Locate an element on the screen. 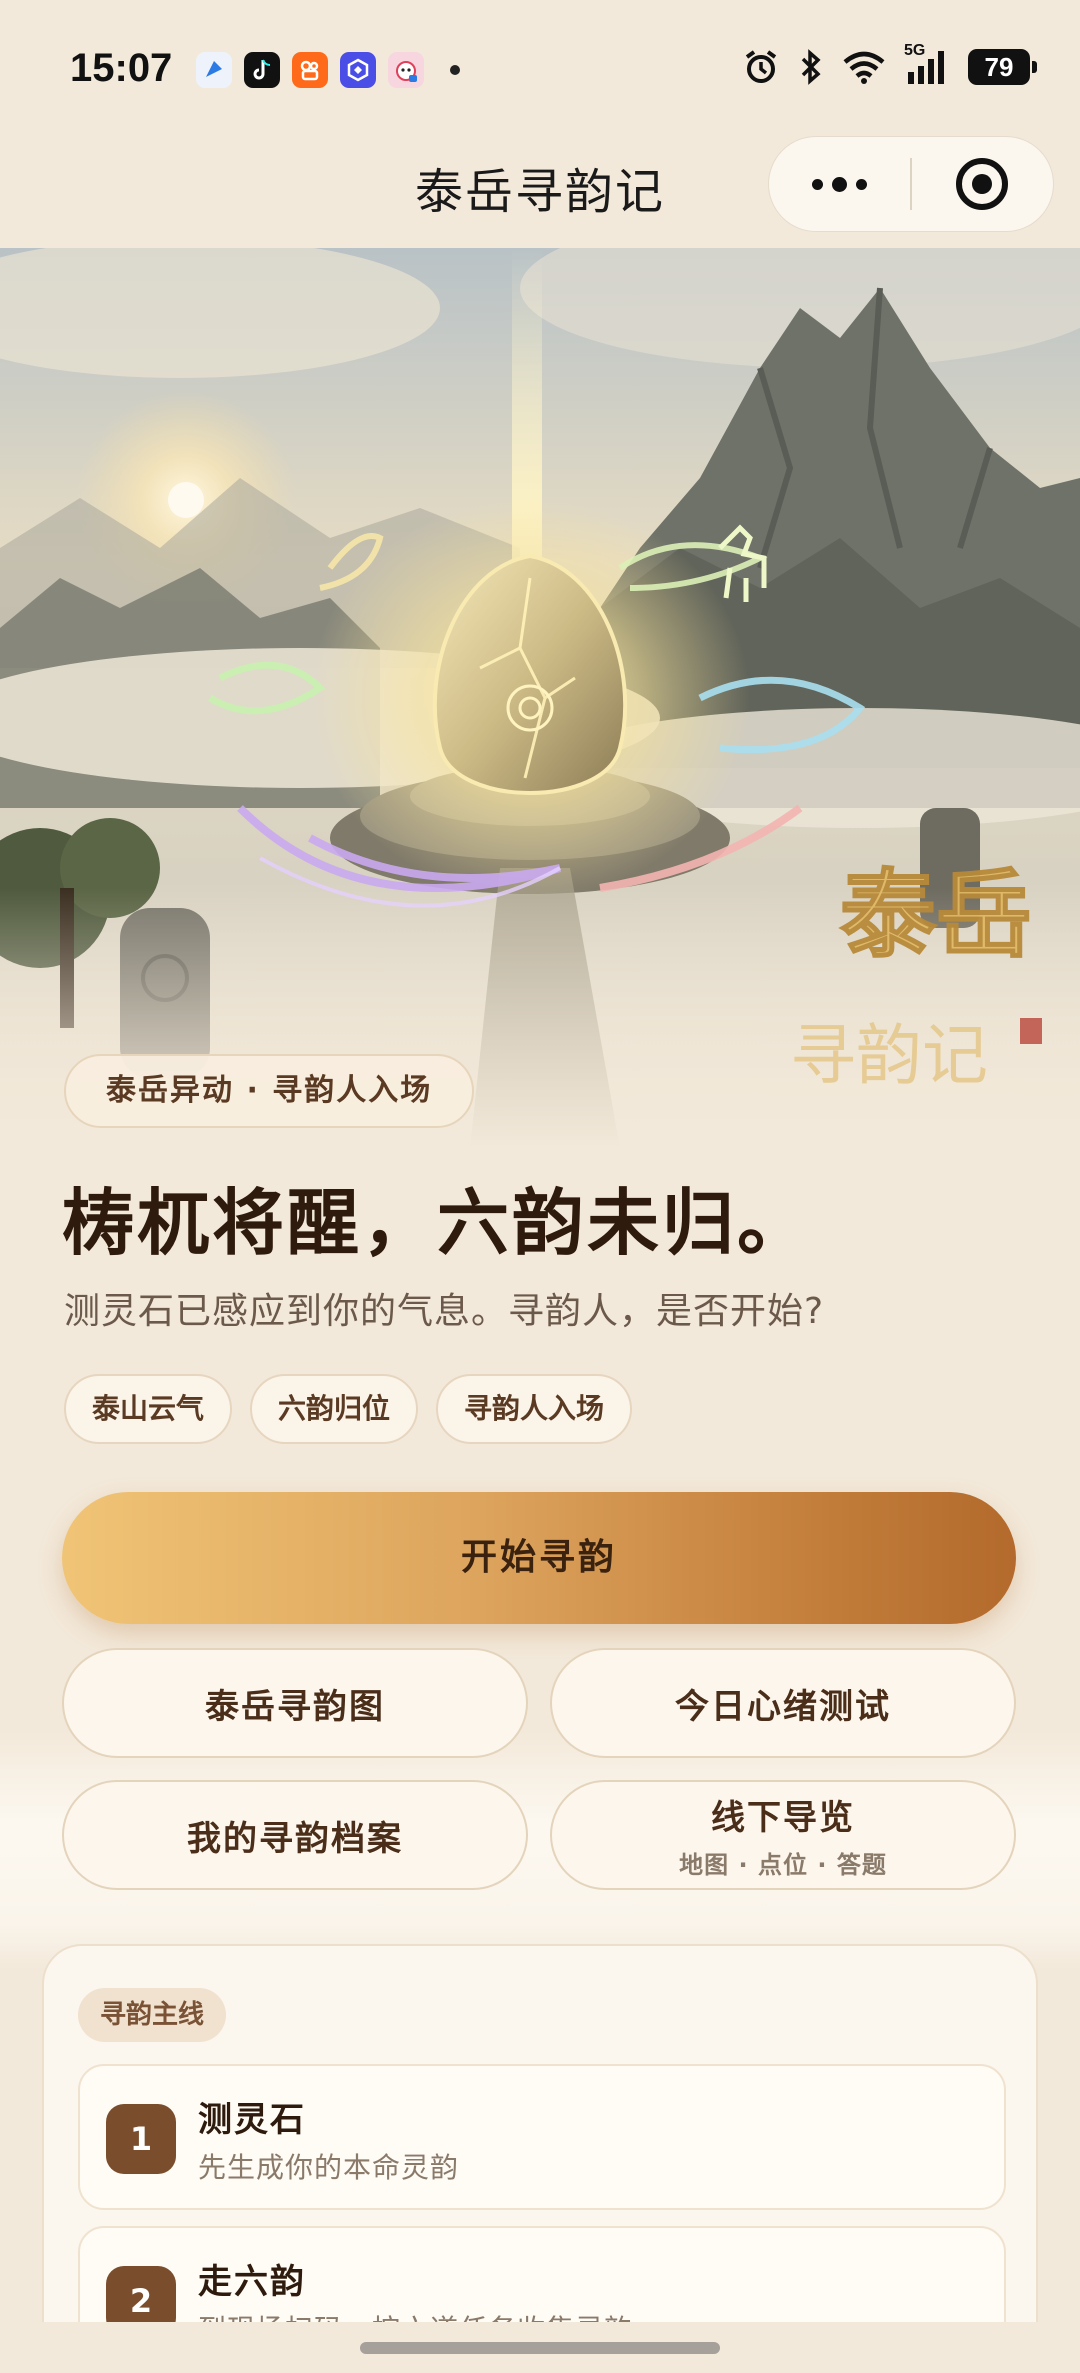  hero-logo-sub: 寻韵记 is located at coordinates (889, 1055).